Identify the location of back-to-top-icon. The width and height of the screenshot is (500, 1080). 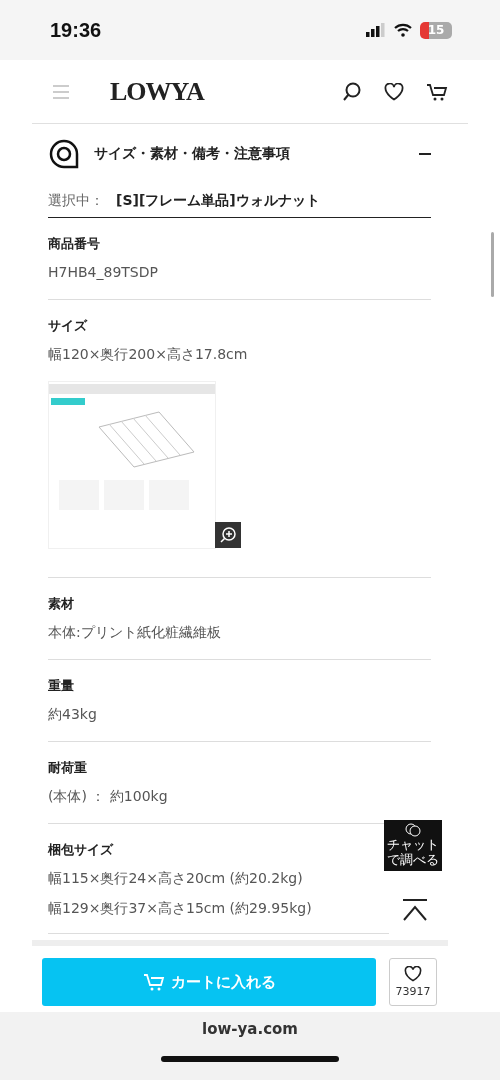
(415, 910).